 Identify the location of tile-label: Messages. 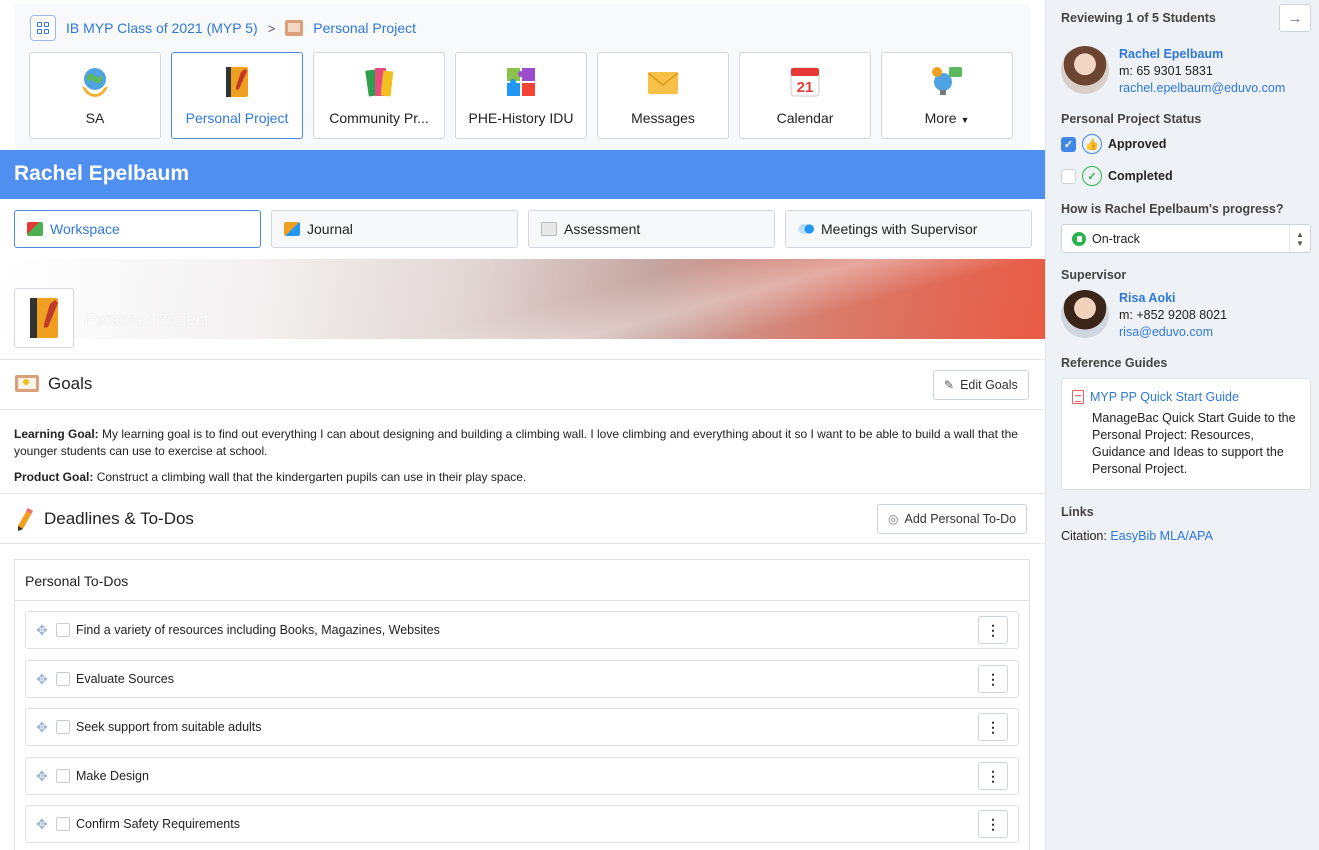
(663, 118).